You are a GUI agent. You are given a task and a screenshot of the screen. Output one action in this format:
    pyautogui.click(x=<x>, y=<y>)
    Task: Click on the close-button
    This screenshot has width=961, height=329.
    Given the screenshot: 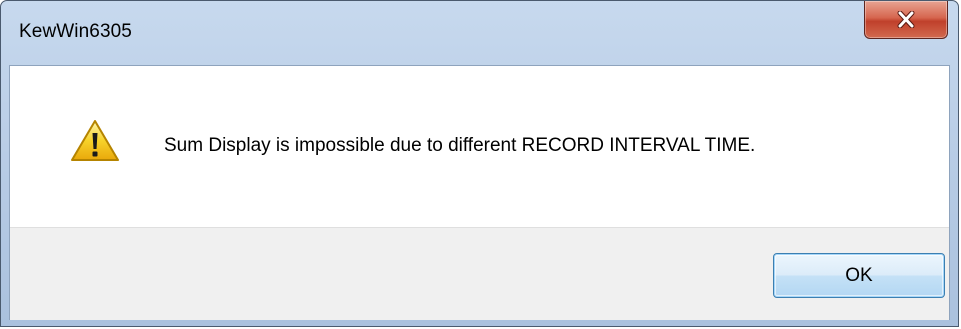 What is the action you would take?
    pyautogui.click(x=906, y=20)
    